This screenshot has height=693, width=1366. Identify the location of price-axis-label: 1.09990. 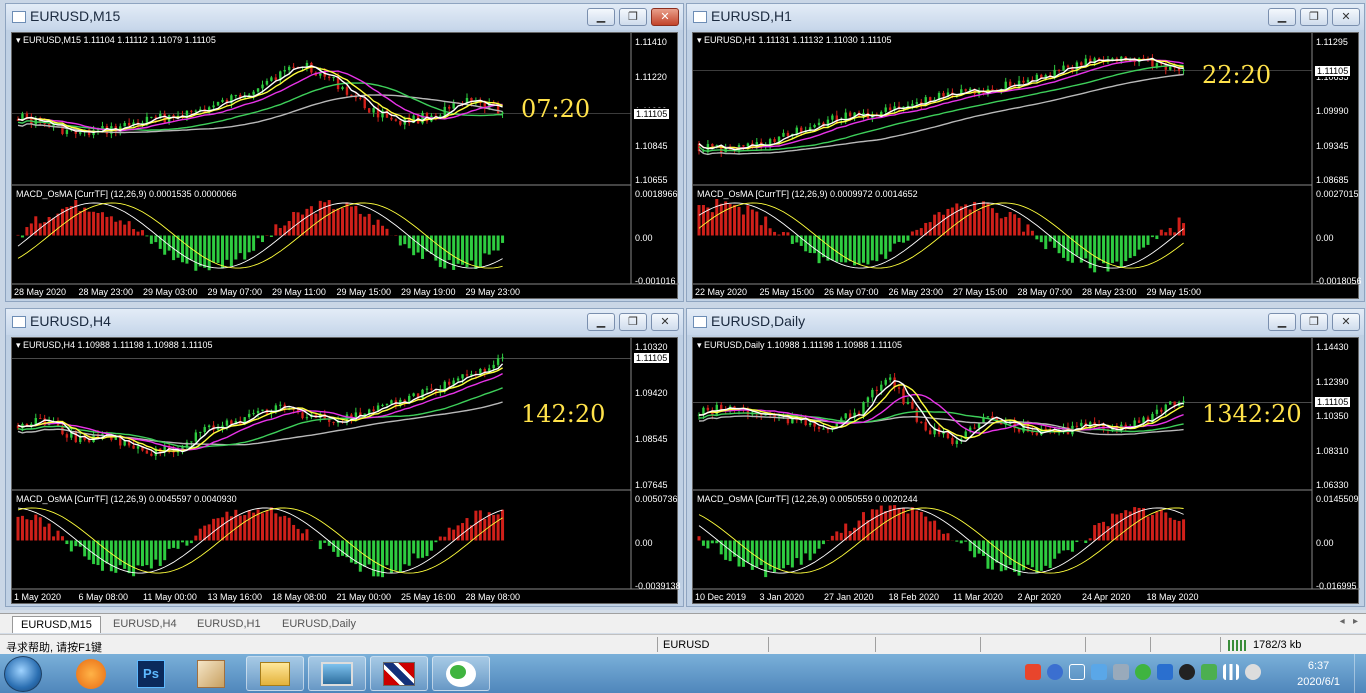
(1332, 111).